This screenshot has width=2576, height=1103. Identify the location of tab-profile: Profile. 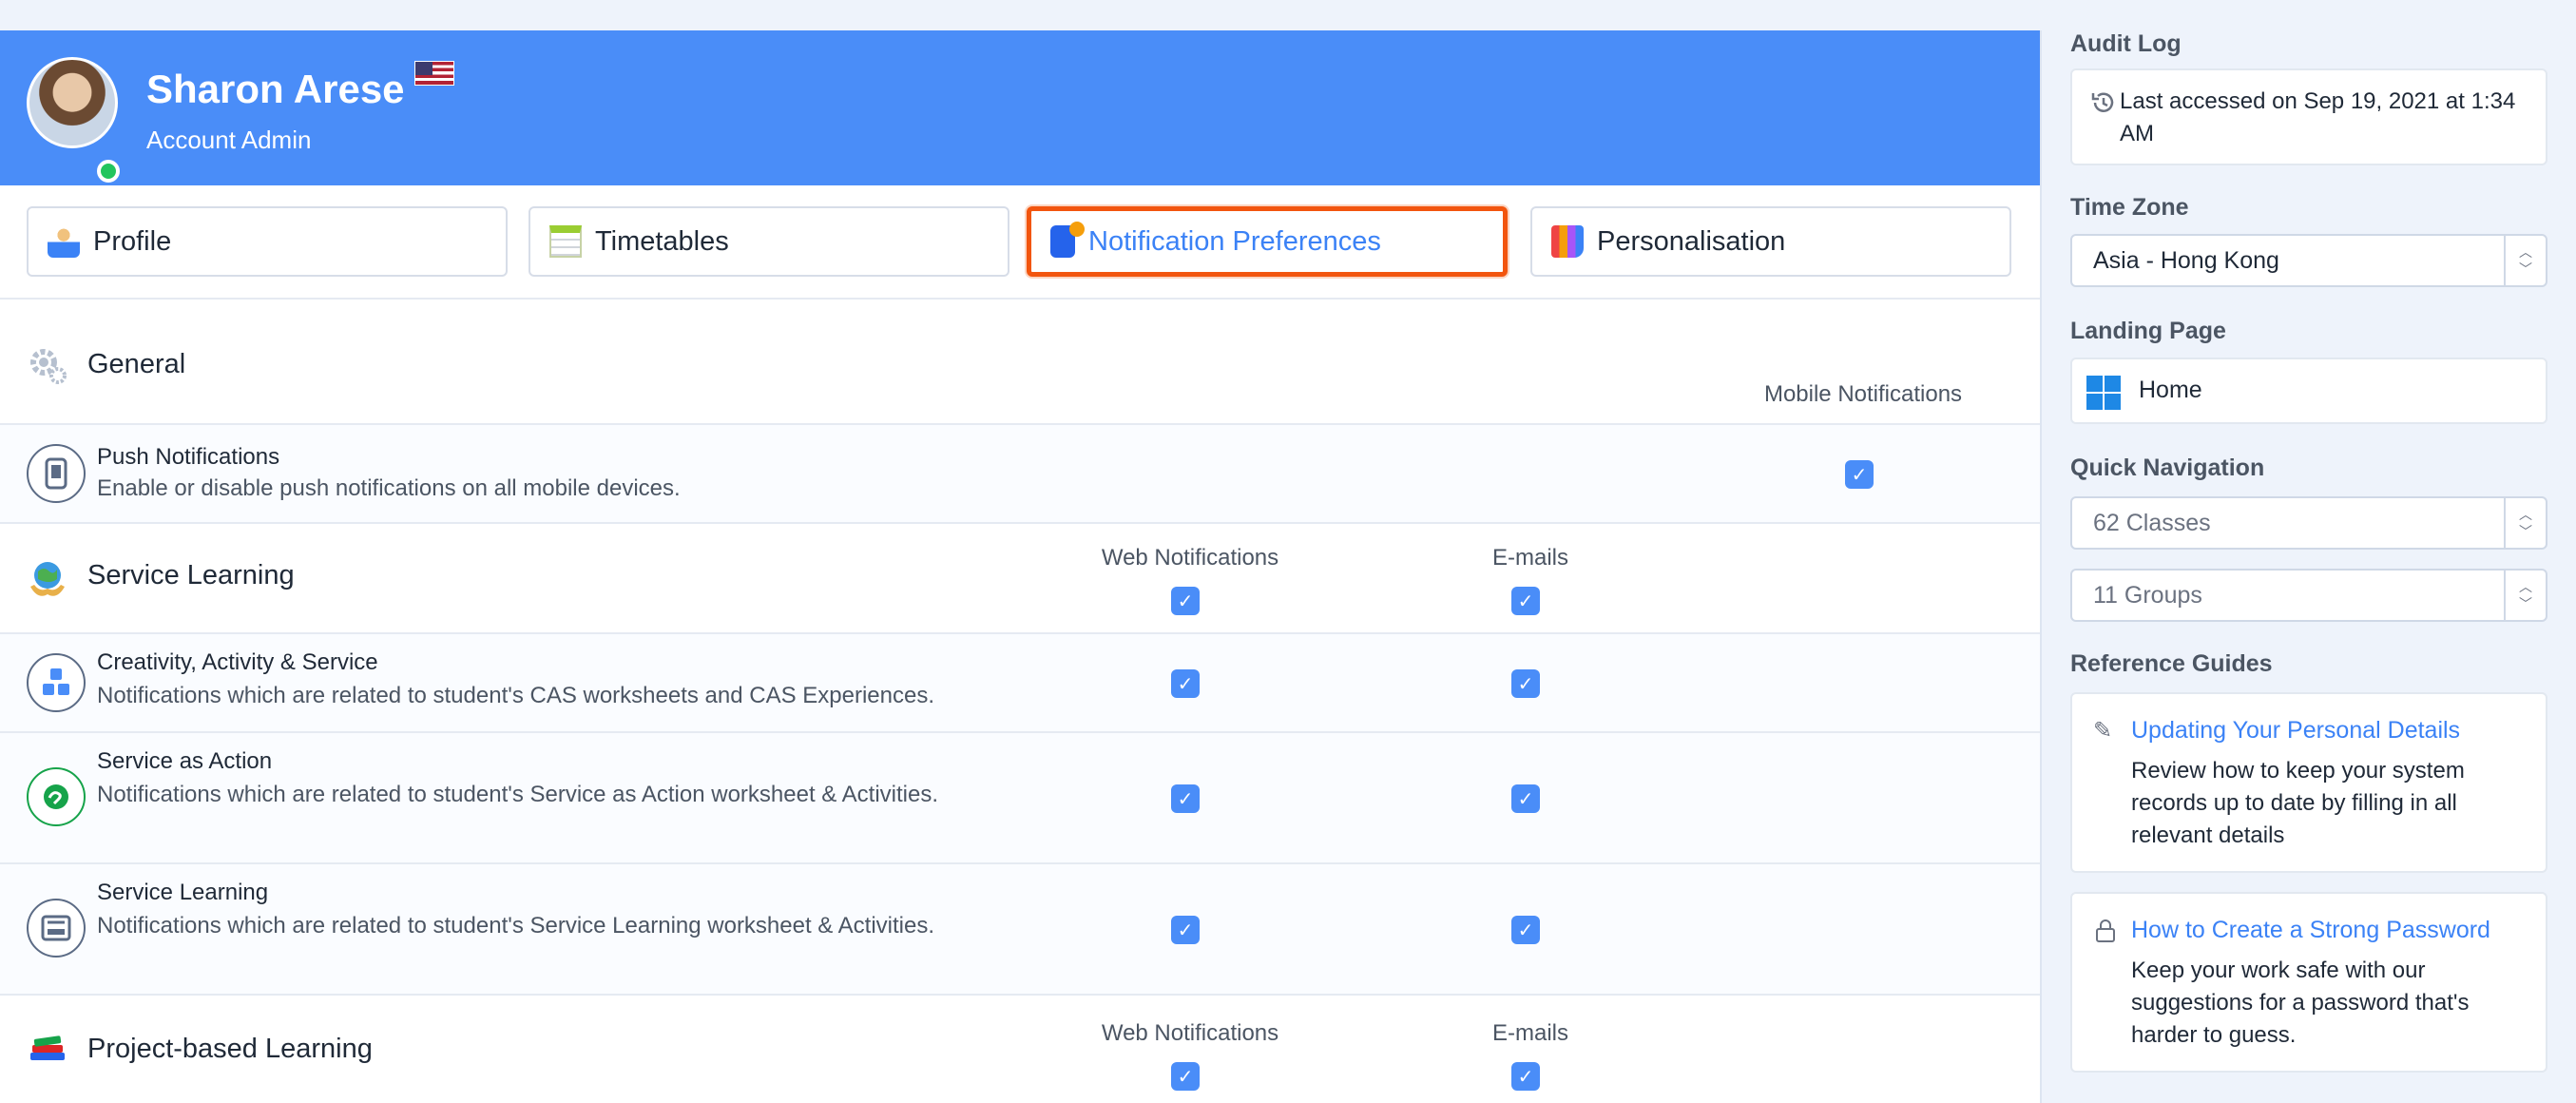
(267, 242).